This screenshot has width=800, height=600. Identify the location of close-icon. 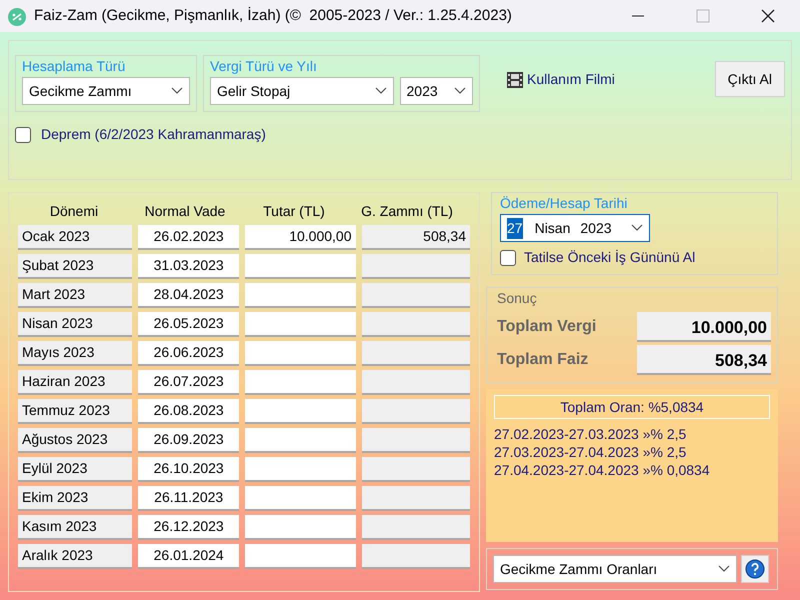
(768, 16).